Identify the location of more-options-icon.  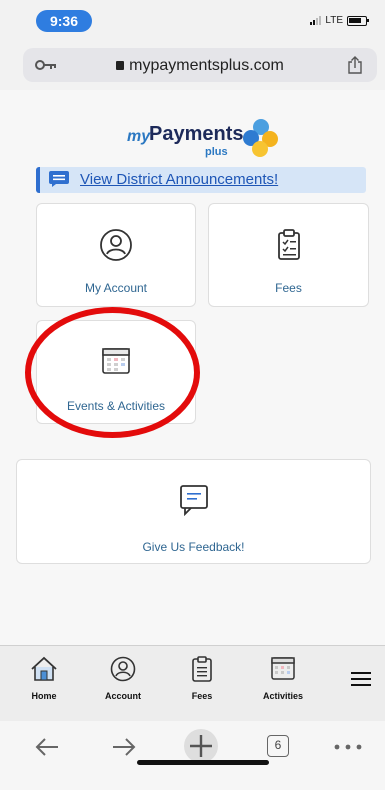
(348, 747).